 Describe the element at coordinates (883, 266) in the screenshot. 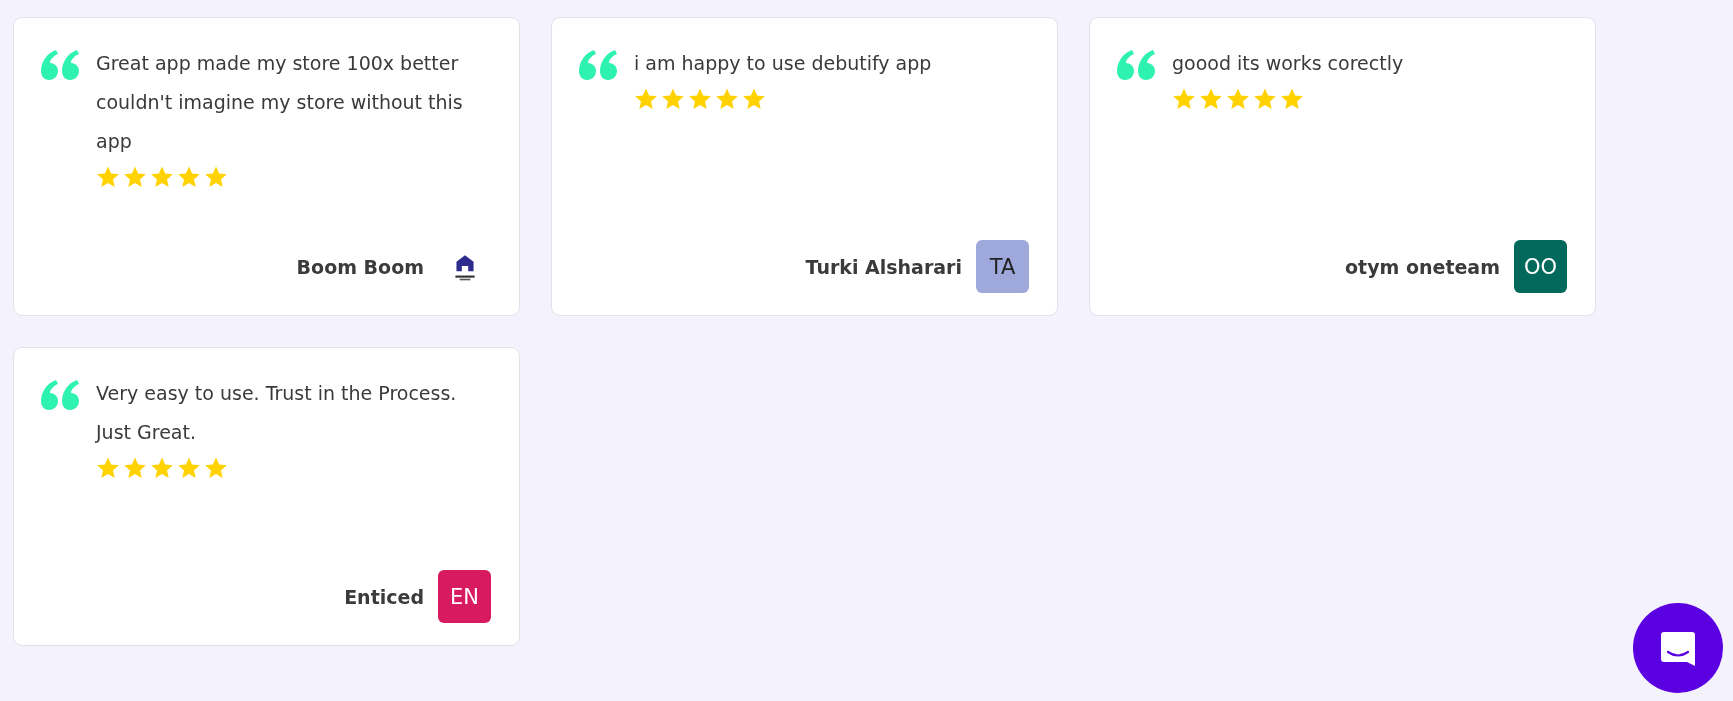

I see `author-name: Turki Alsharari` at that location.